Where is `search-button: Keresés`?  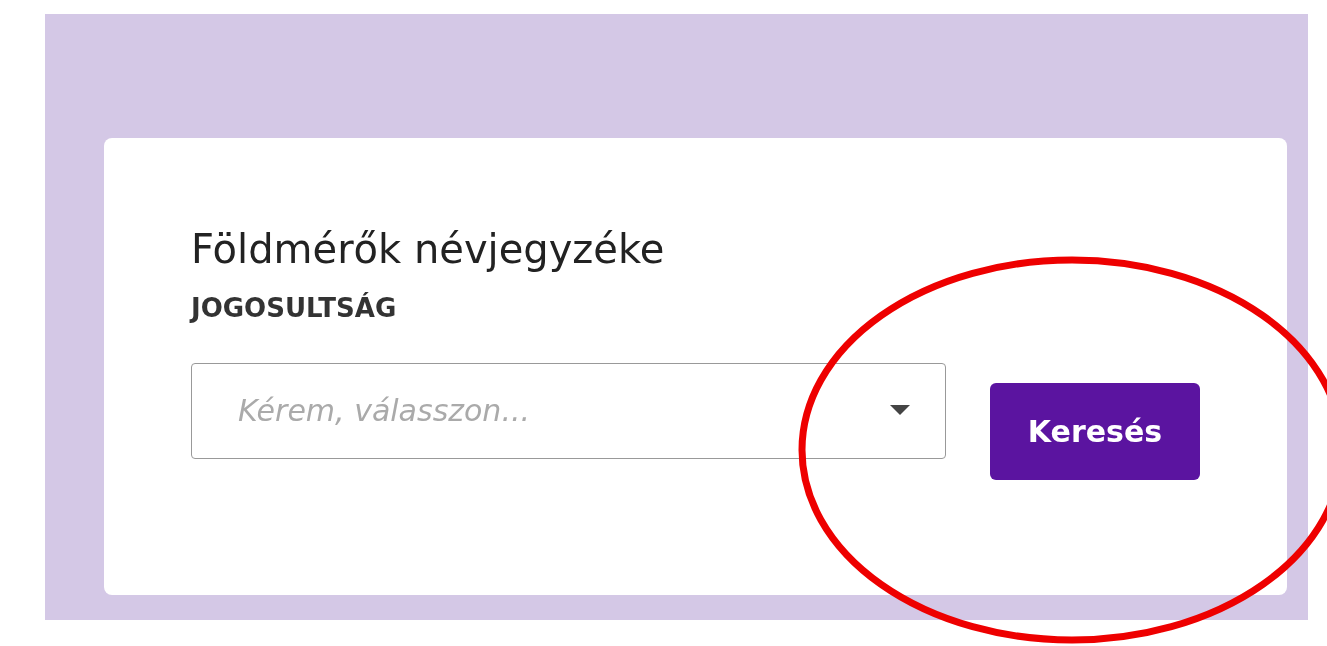 search-button: Keresés is located at coordinates (1095, 431).